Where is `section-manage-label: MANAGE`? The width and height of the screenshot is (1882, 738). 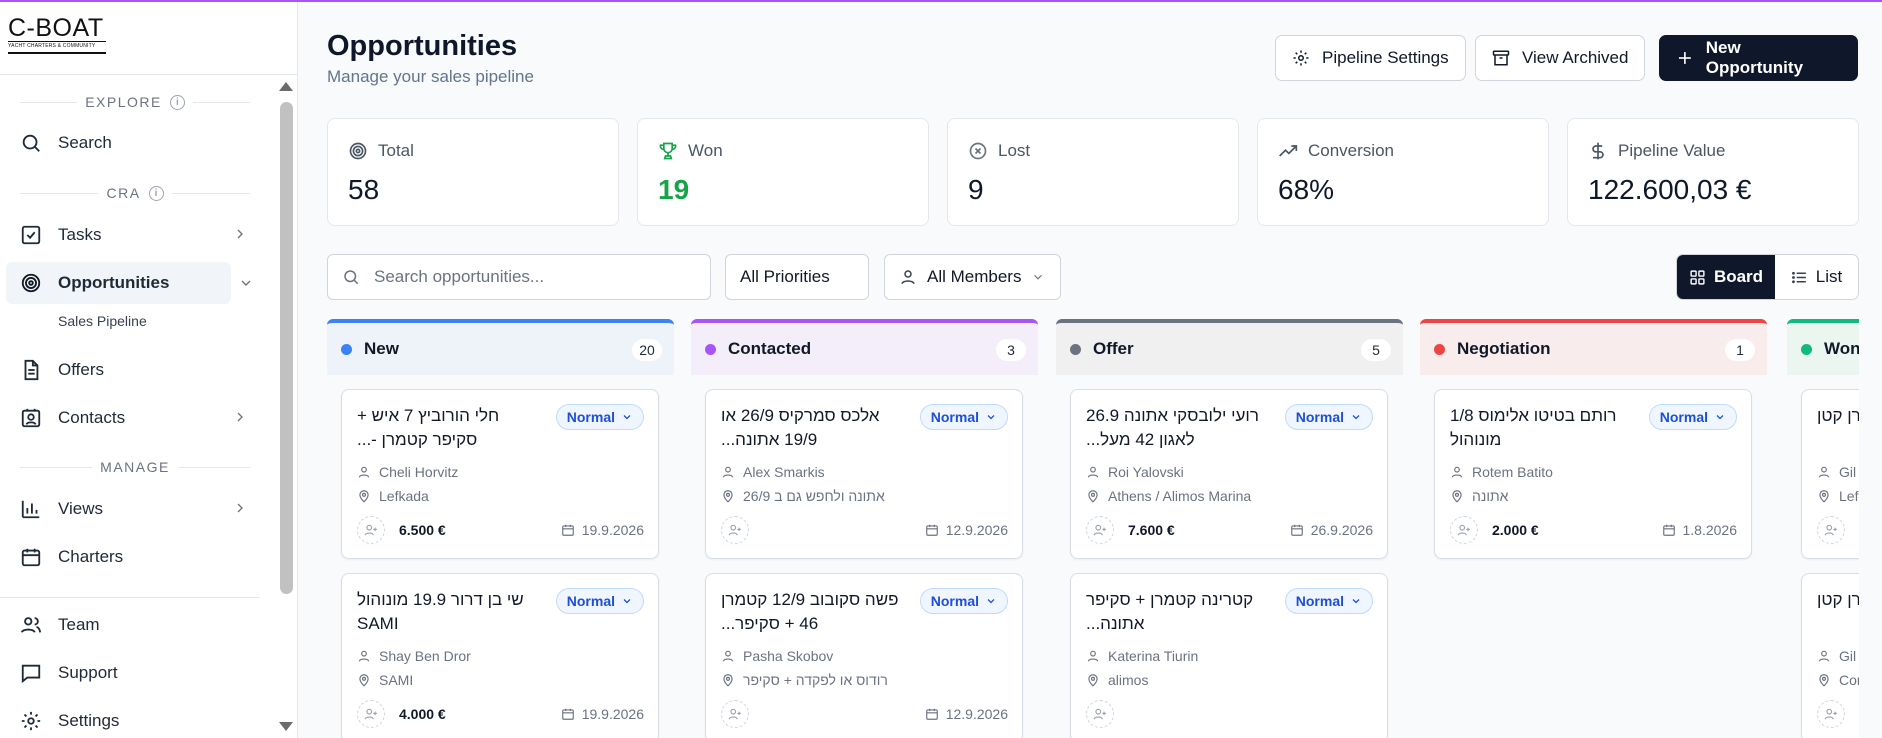 section-manage-label: MANAGE is located at coordinates (135, 467).